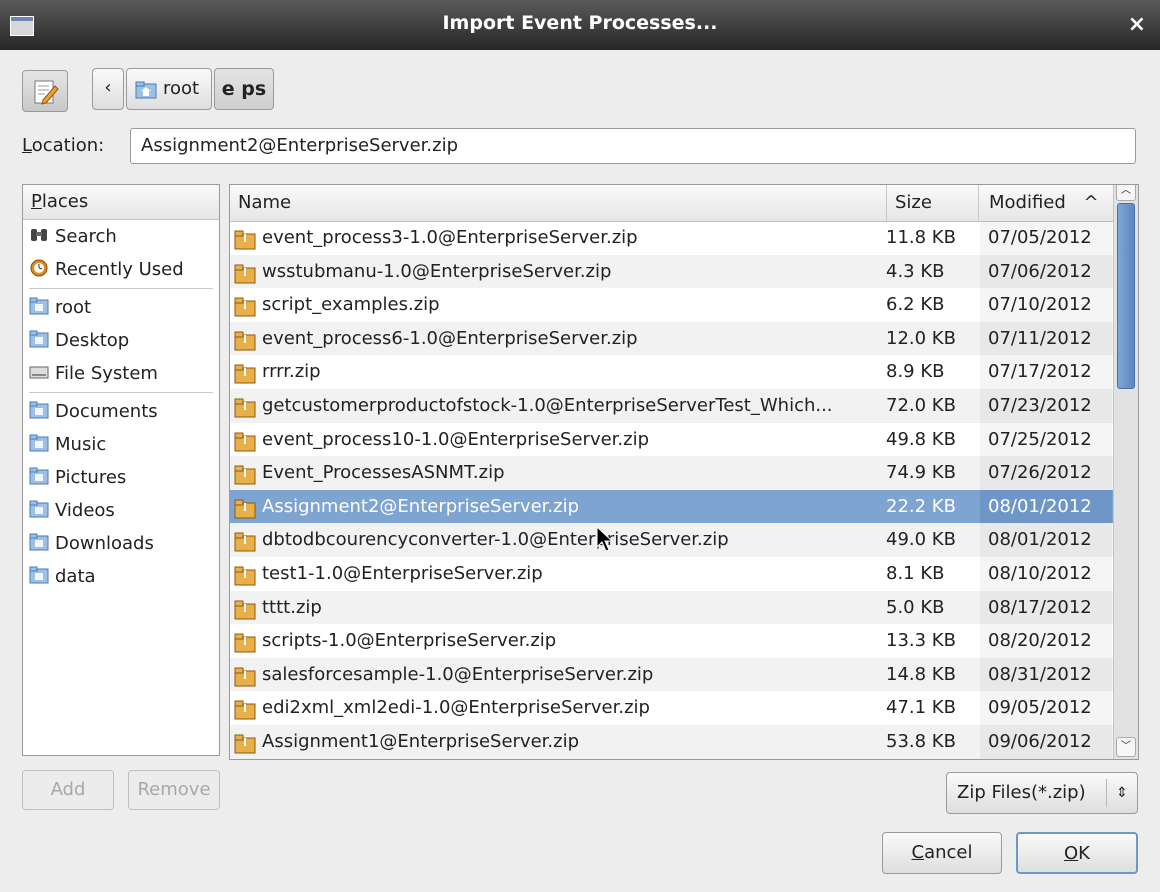  I want to click on file-row: script_examples.zip 6.2 KB 07/10/2012, so click(672, 305).